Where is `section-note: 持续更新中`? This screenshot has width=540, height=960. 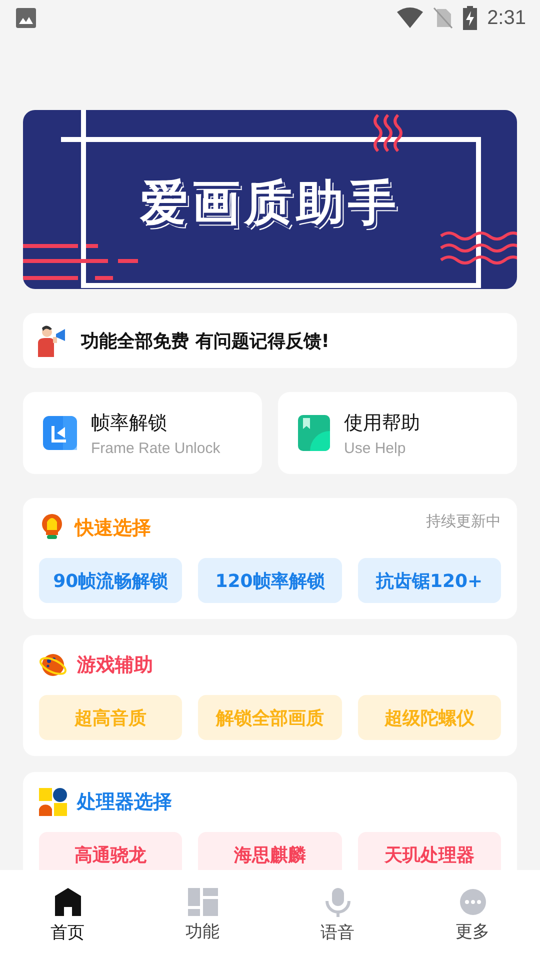
section-note: 持续更新中 is located at coordinates (463, 521).